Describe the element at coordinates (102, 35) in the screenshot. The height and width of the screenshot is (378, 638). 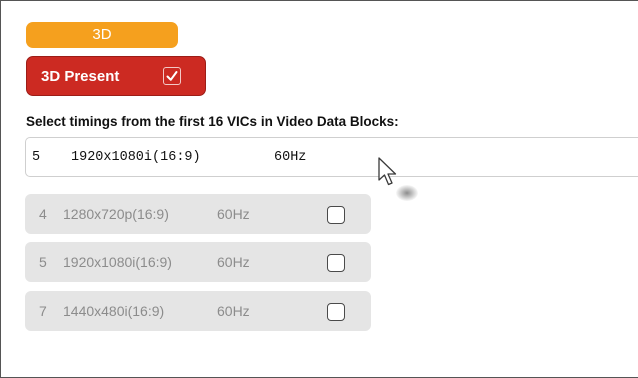
I see `tab-3d: 3D` at that location.